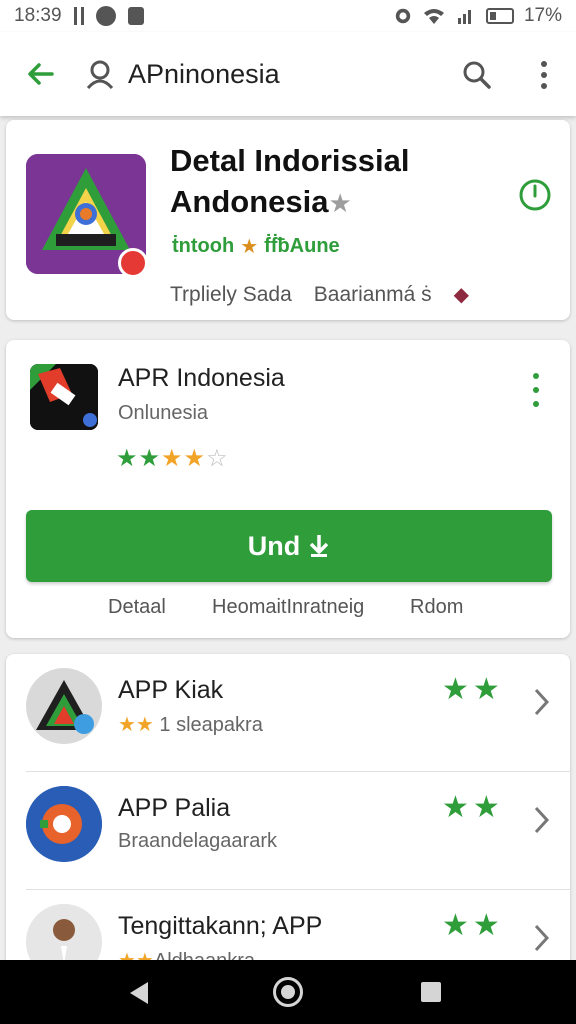  Describe the element at coordinates (174, 808) in the screenshot. I see `related-app-name: APP Palia` at that location.